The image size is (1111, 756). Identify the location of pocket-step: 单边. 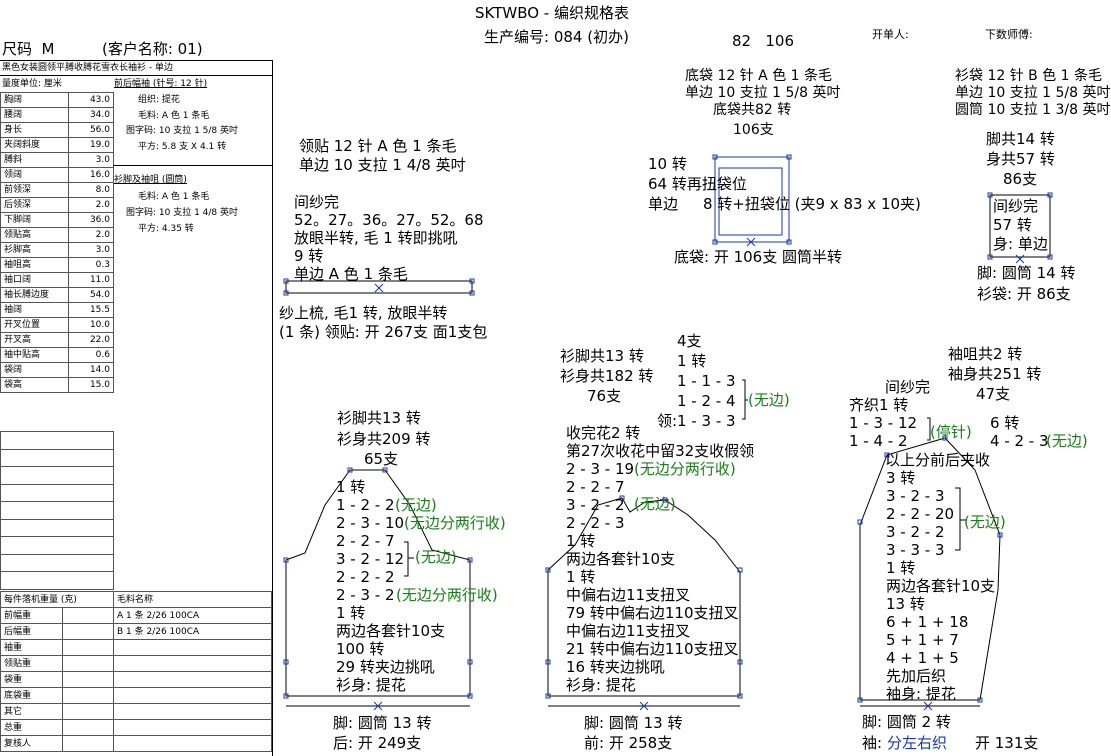
(663, 204).